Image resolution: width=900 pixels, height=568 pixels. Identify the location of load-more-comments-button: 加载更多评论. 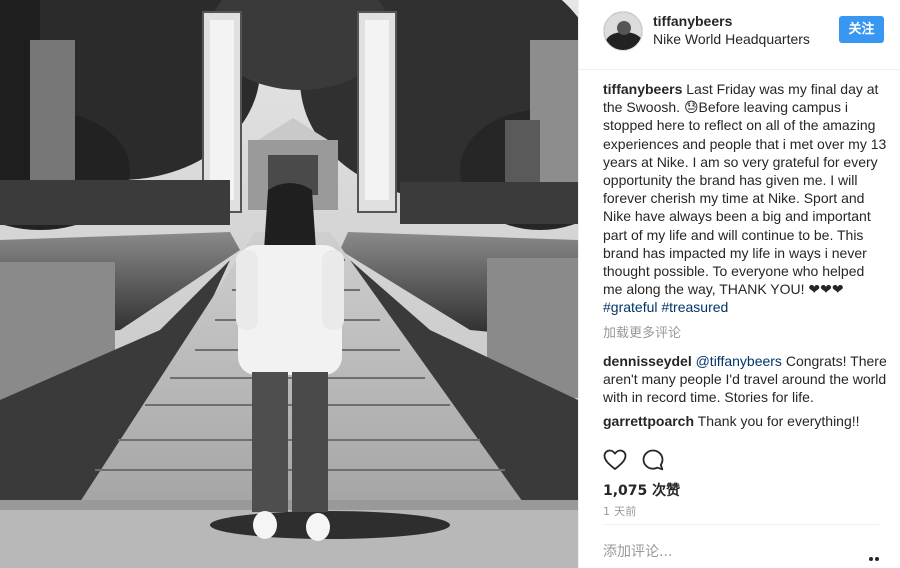
(745, 334).